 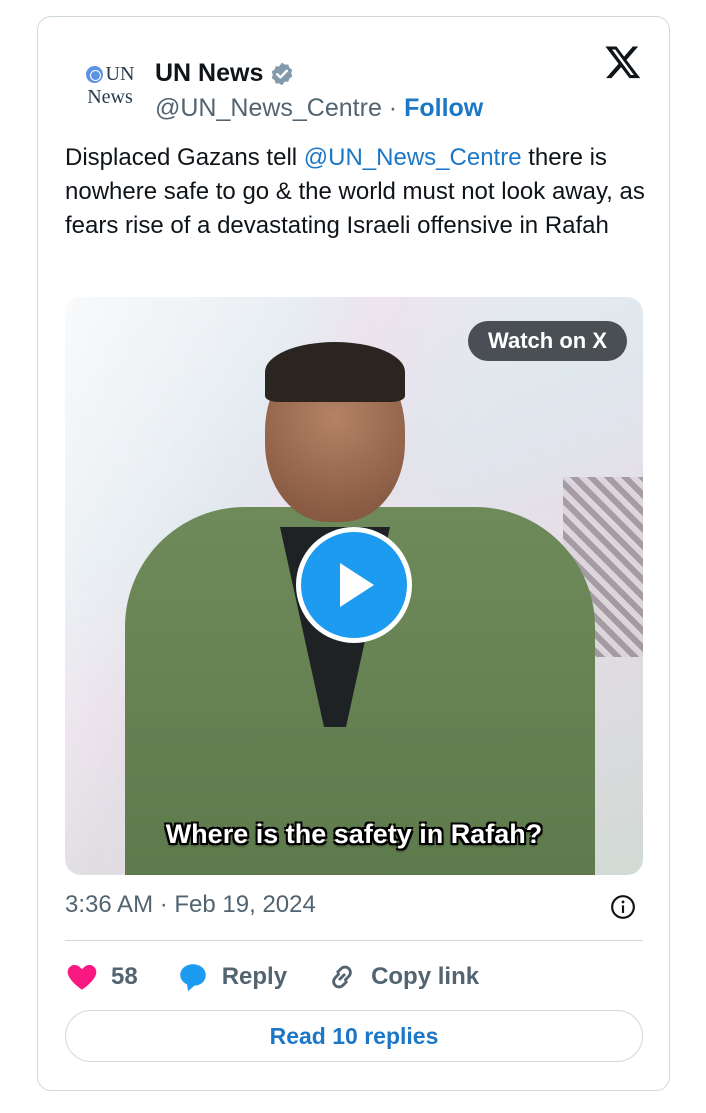 What do you see at coordinates (547, 341) in the screenshot?
I see `watch-on-x-button: Watch on X` at bounding box center [547, 341].